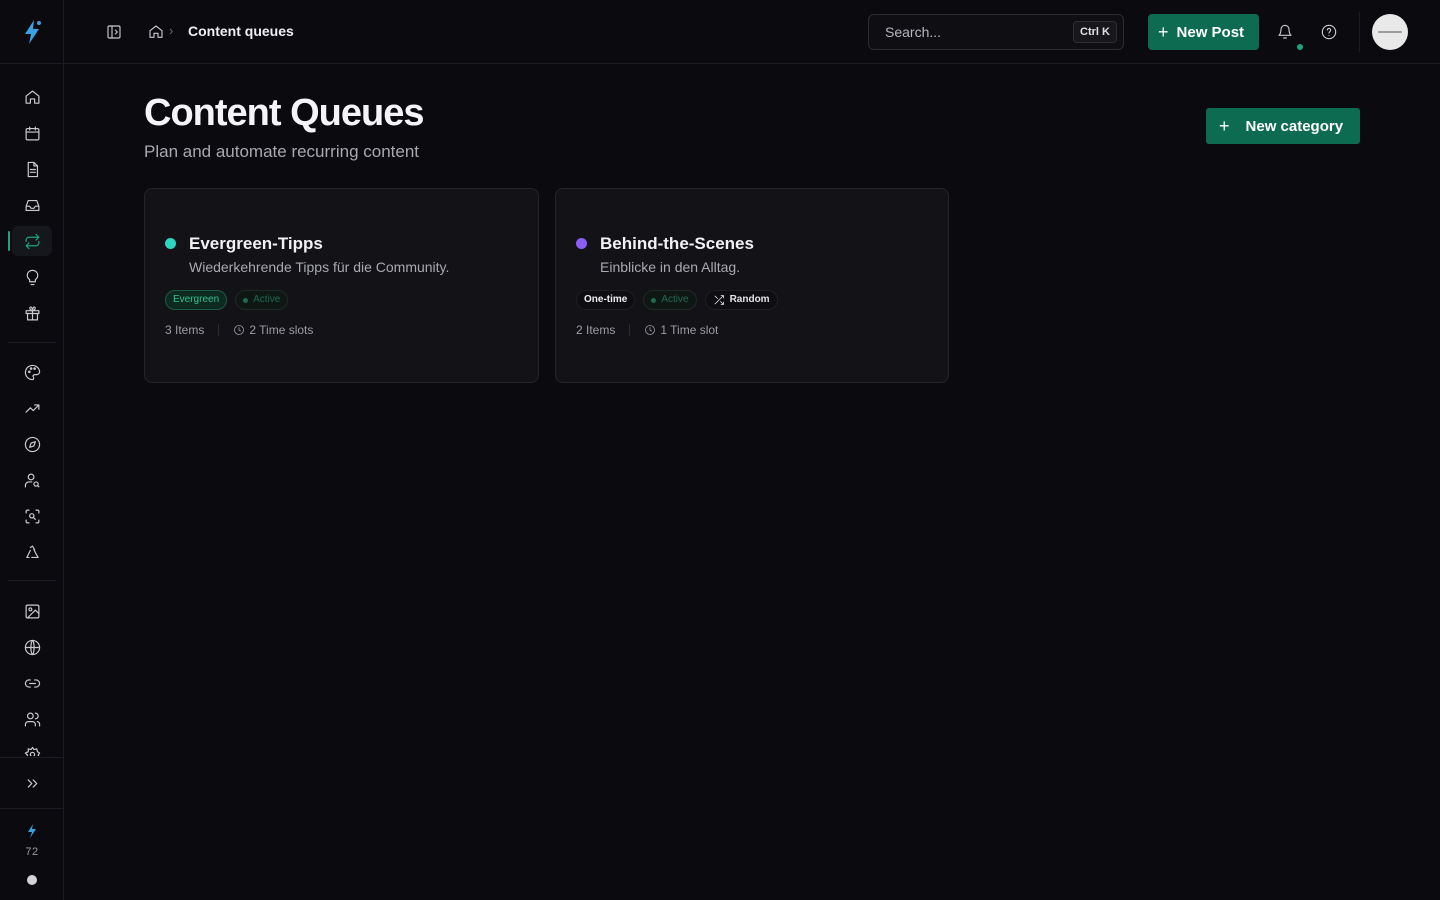 Image resolution: width=1440 pixels, height=900 pixels. What do you see at coordinates (32, 516) in the screenshot?
I see `sidebar-item-scan` at bounding box center [32, 516].